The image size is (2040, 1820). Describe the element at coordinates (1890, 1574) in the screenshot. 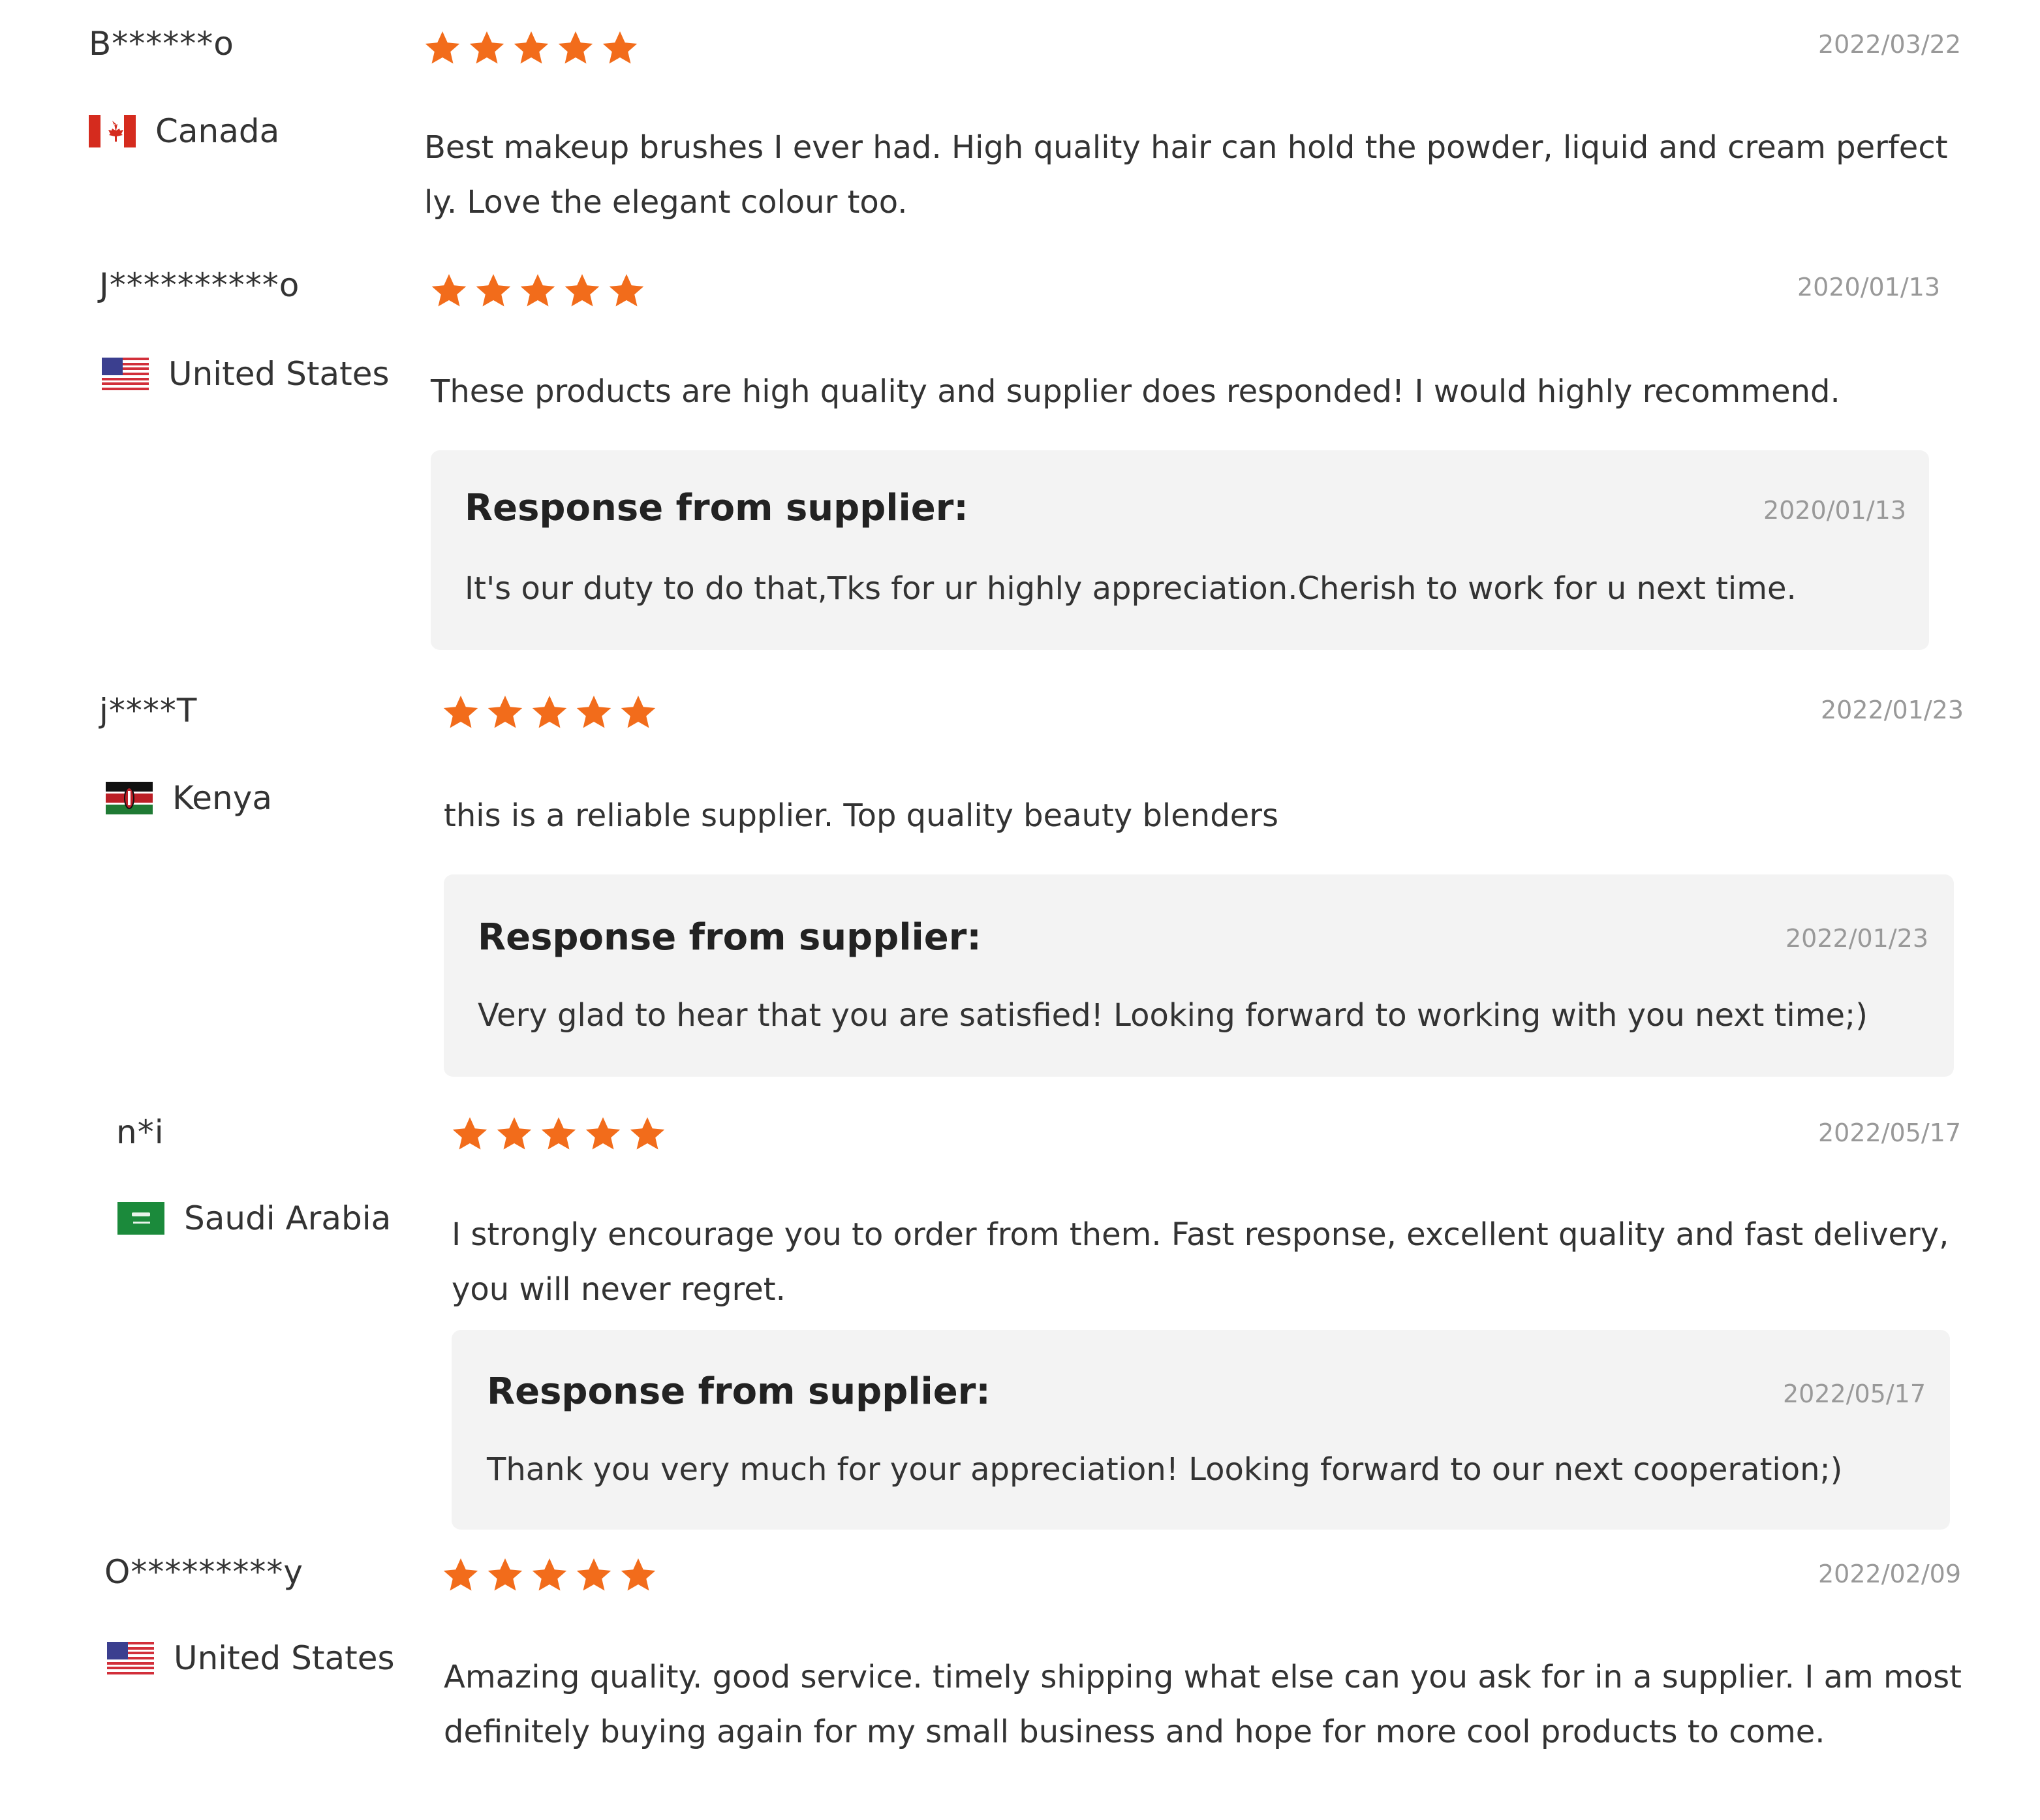

I see `review-date: 2022/02/09` at that location.